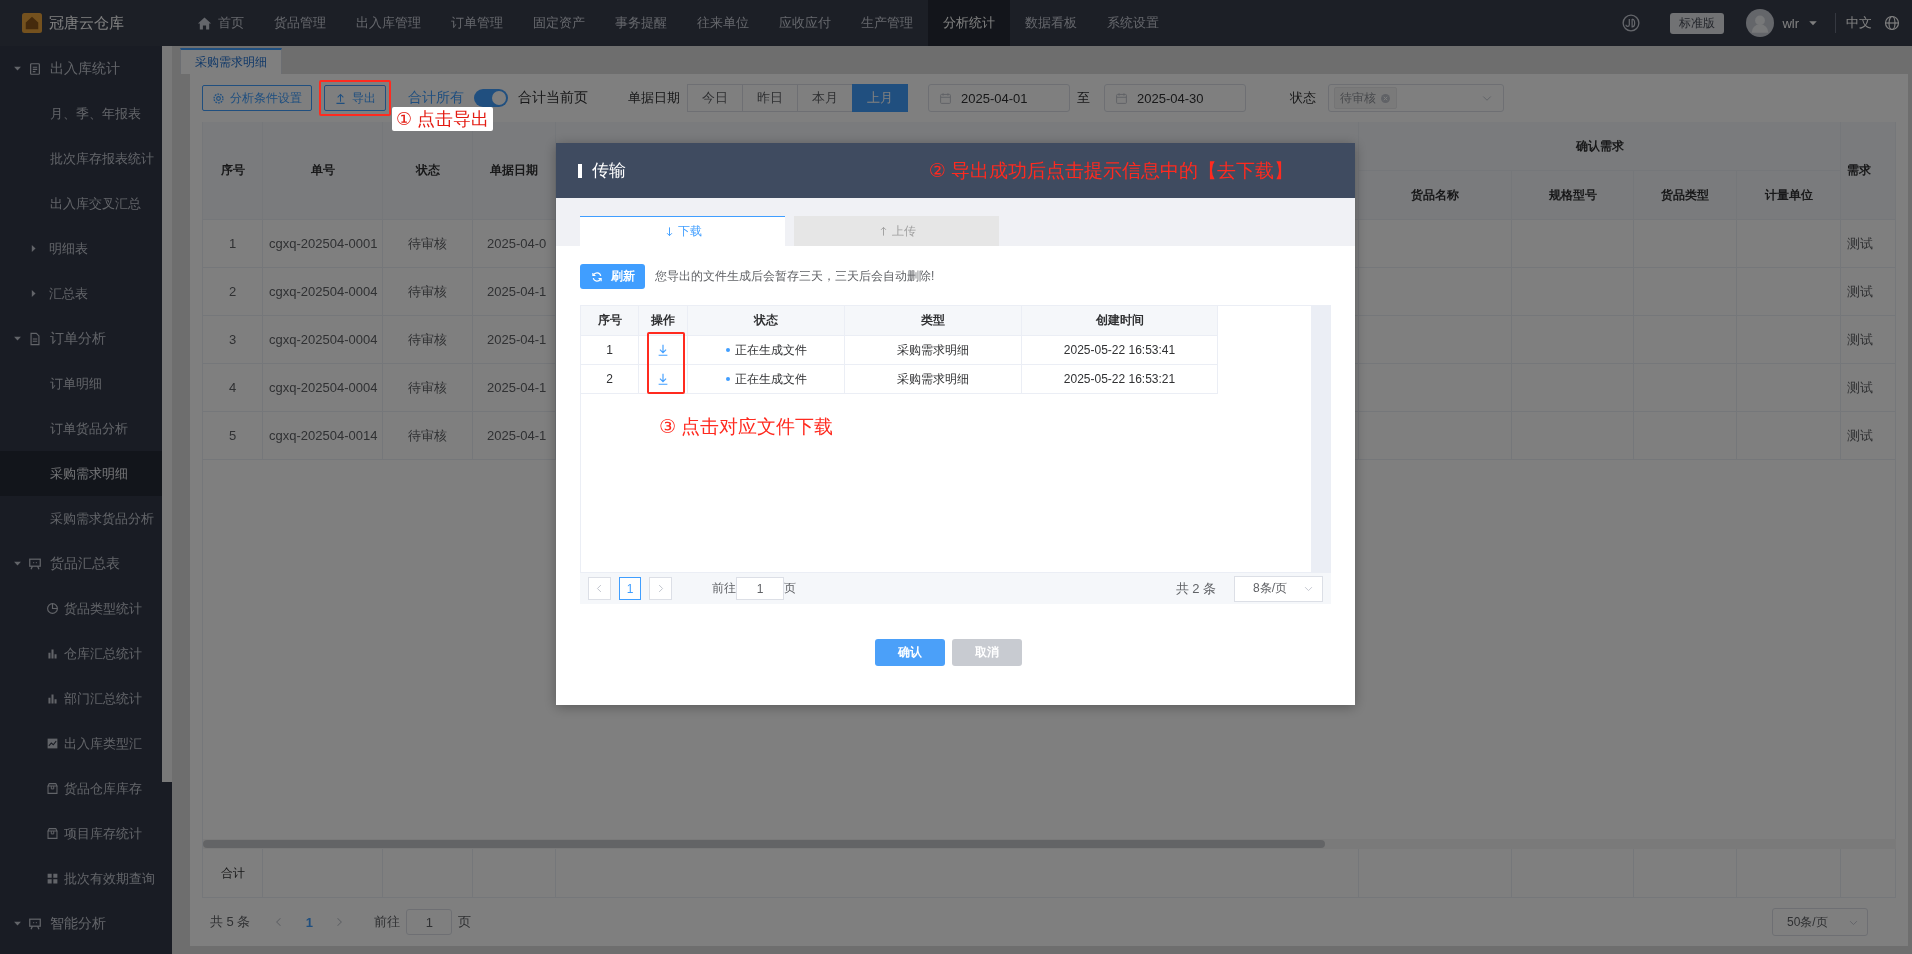 The width and height of the screenshot is (1912, 954). What do you see at coordinates (1175, 98) in the screenshot?
I see `date-field: 2025-04-30` at bounding box center [1175, 98].